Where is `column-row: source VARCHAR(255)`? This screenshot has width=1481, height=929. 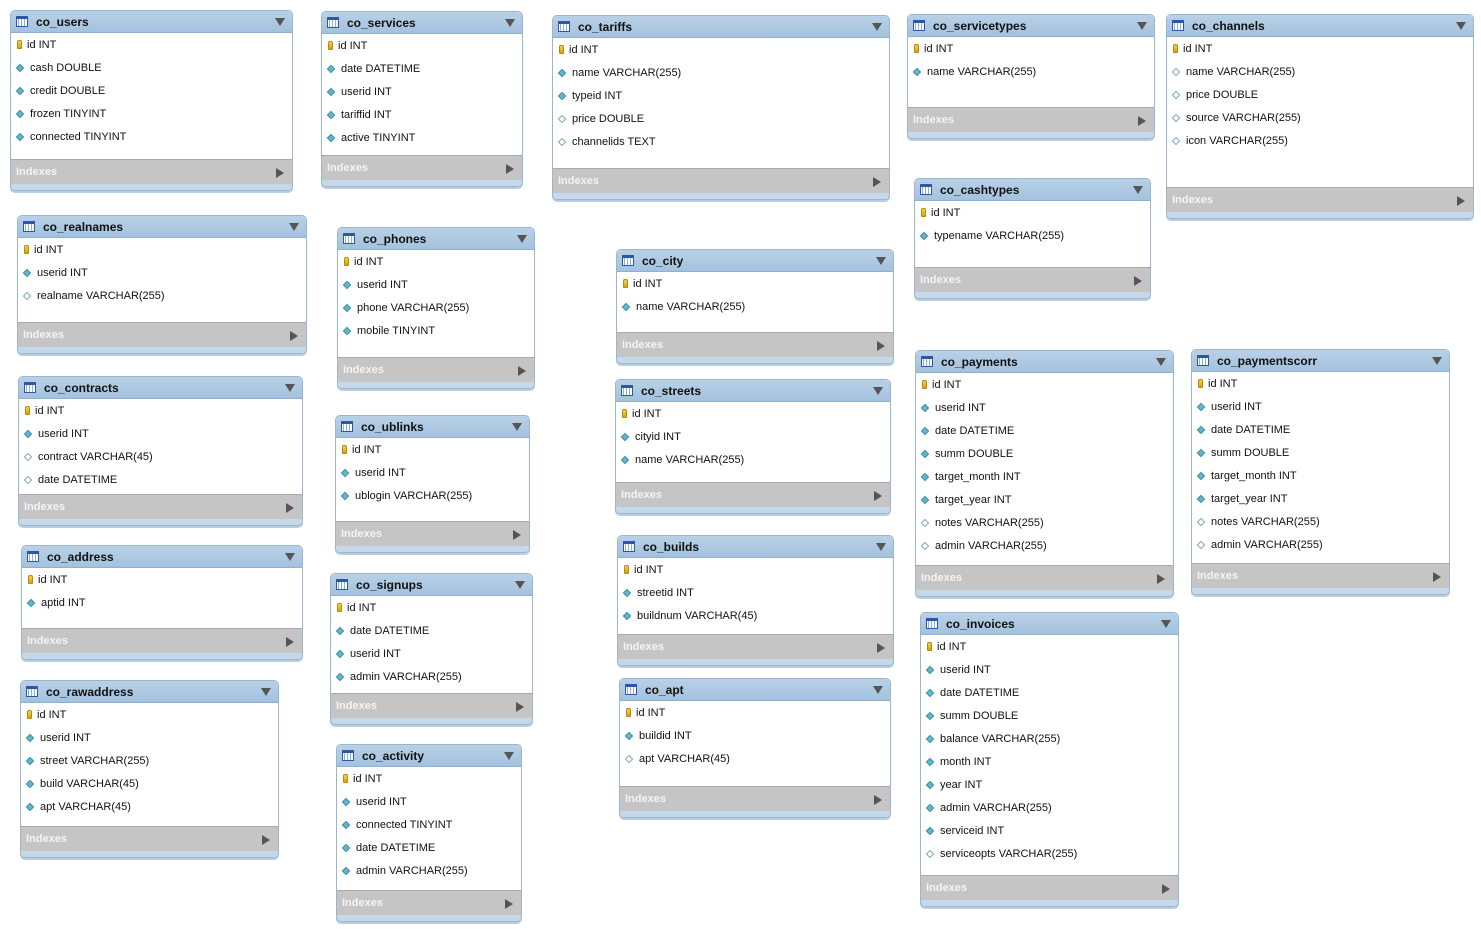 column-row: source VARCHAR(255) is located at coordinates (1320, 117).